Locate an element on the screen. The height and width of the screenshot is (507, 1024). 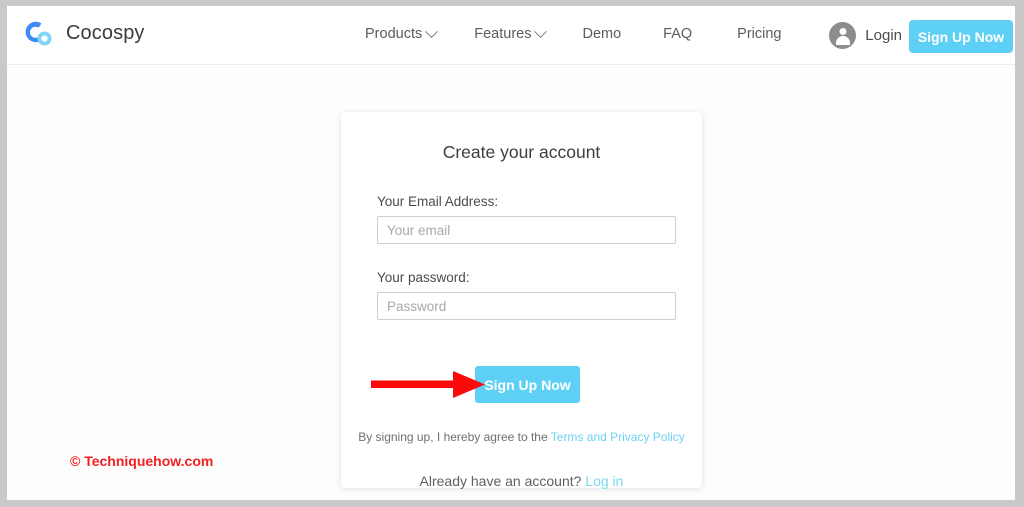
nav-item-features: Features is located at coordinates (511, 33).